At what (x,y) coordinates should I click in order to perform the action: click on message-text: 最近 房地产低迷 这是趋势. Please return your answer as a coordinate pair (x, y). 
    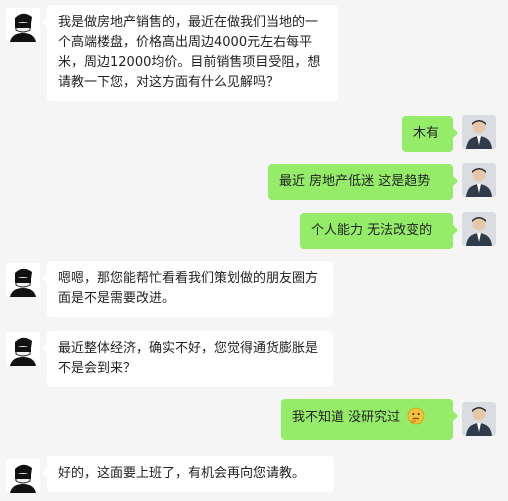
    Looking at the image, I should click on (355, 181).